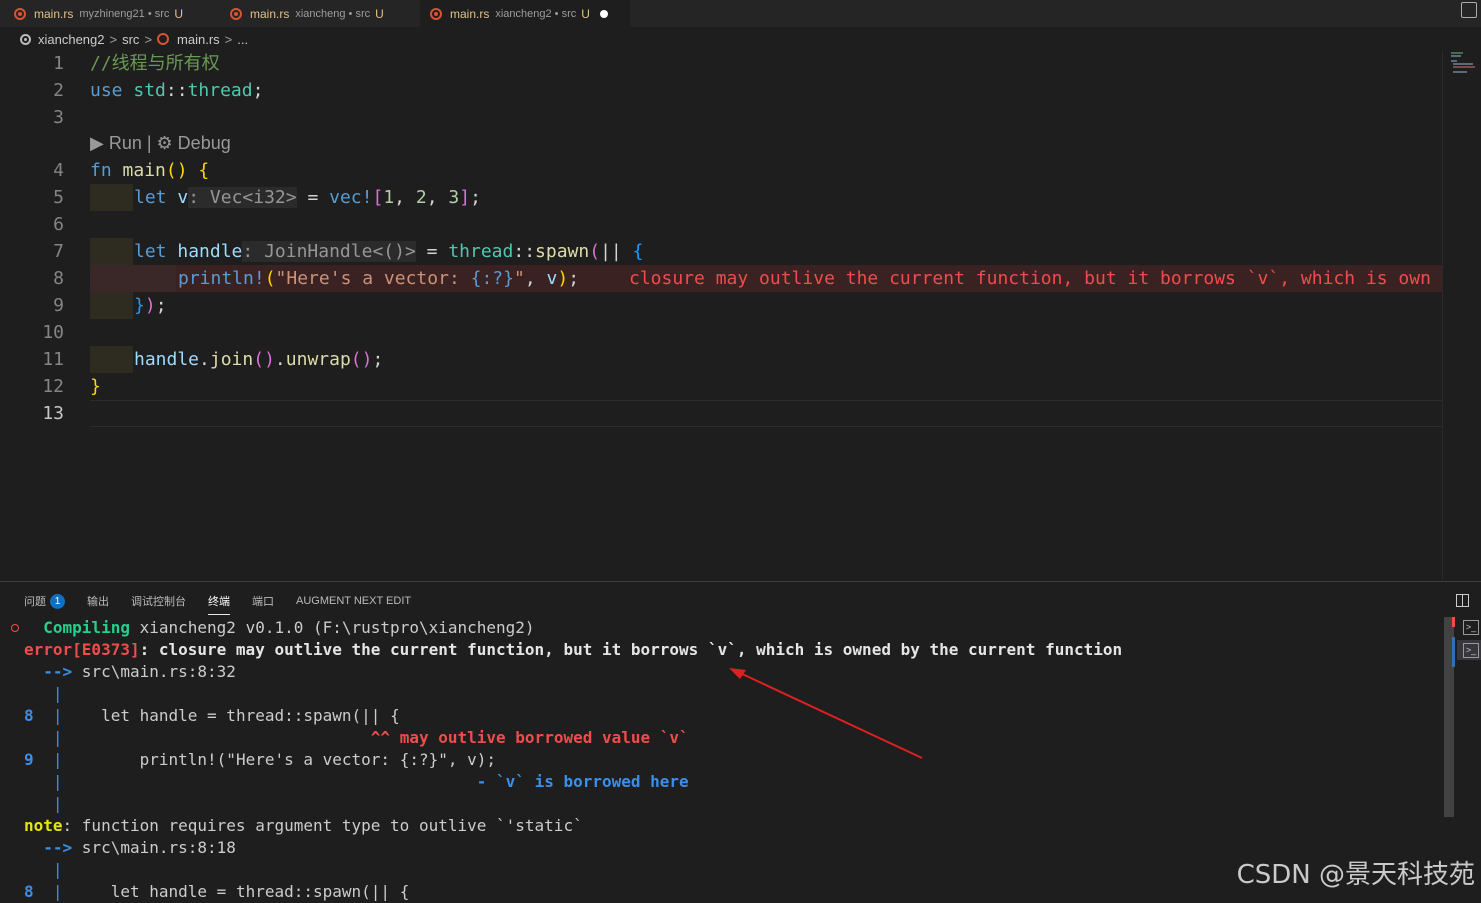 The image size is (1481, 903). Describe the element at coordinates (721, 332) in the screenshot. I see `code-line-10: 10` at that location.